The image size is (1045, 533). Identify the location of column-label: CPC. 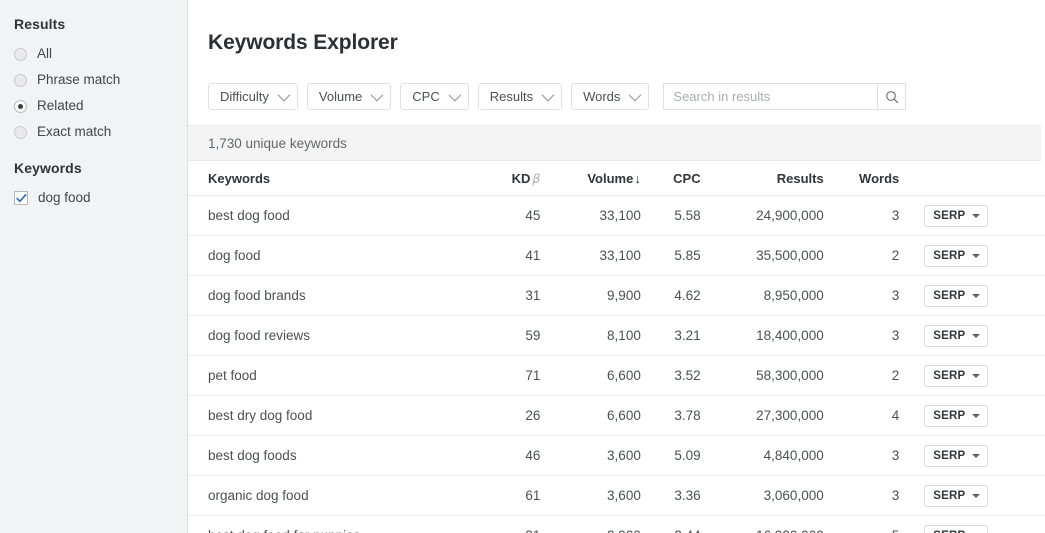
(687, 178).